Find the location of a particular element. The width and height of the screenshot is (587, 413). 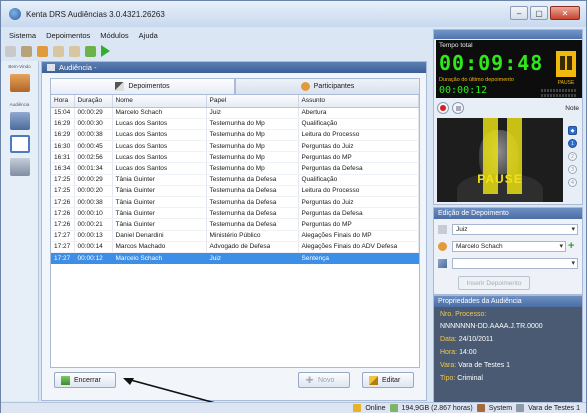

col-duracao: Duração is located at coordinates (93, 101).